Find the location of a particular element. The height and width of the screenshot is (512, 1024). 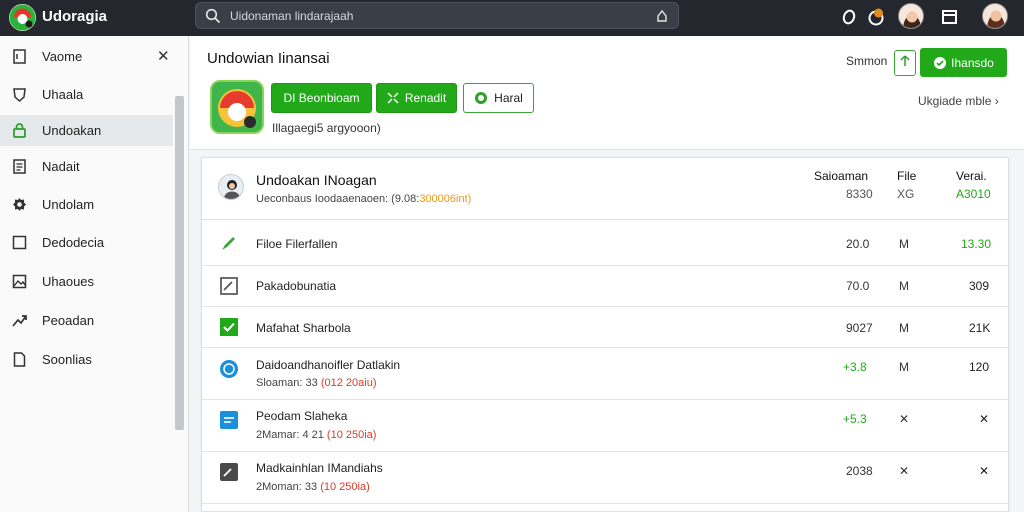

moon-icon is located at coordinates (849, 17).